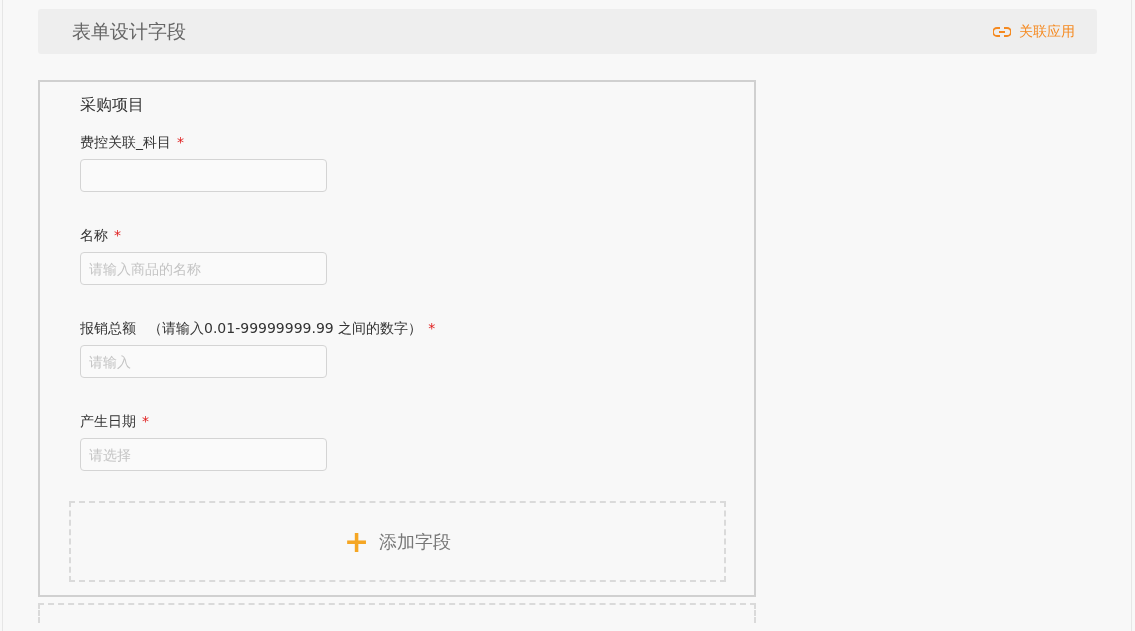 The height and width of the screenshot is (631, 1135). What do you see at coordinates (1002, 31) in the screenshot?
I see `link-icon` at bounding box center [1002, 31].